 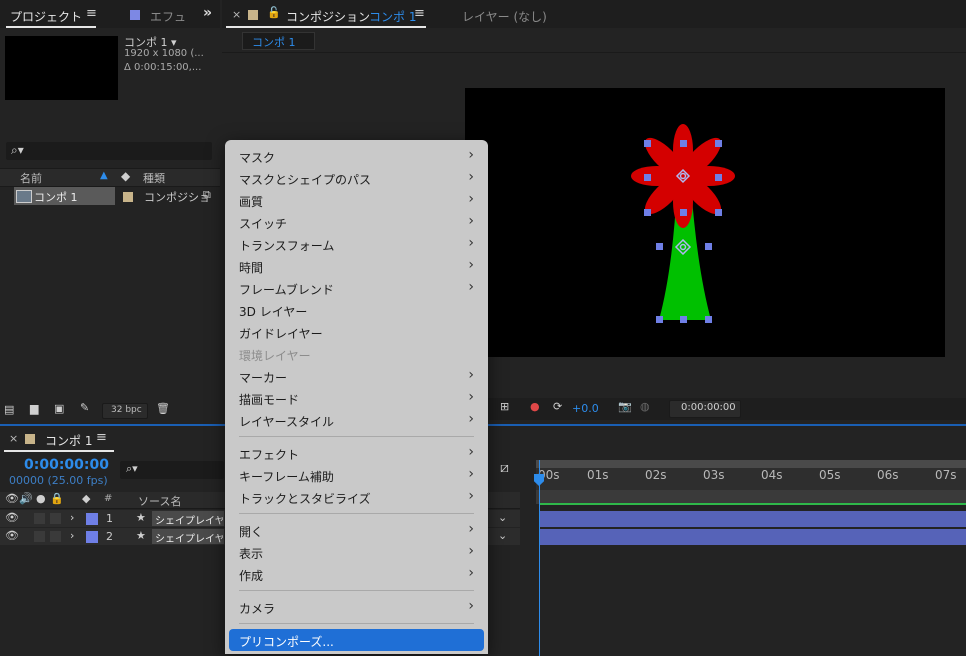 I want to click on composition-tab-link: コンポ 1, so click(x=392, y=16).